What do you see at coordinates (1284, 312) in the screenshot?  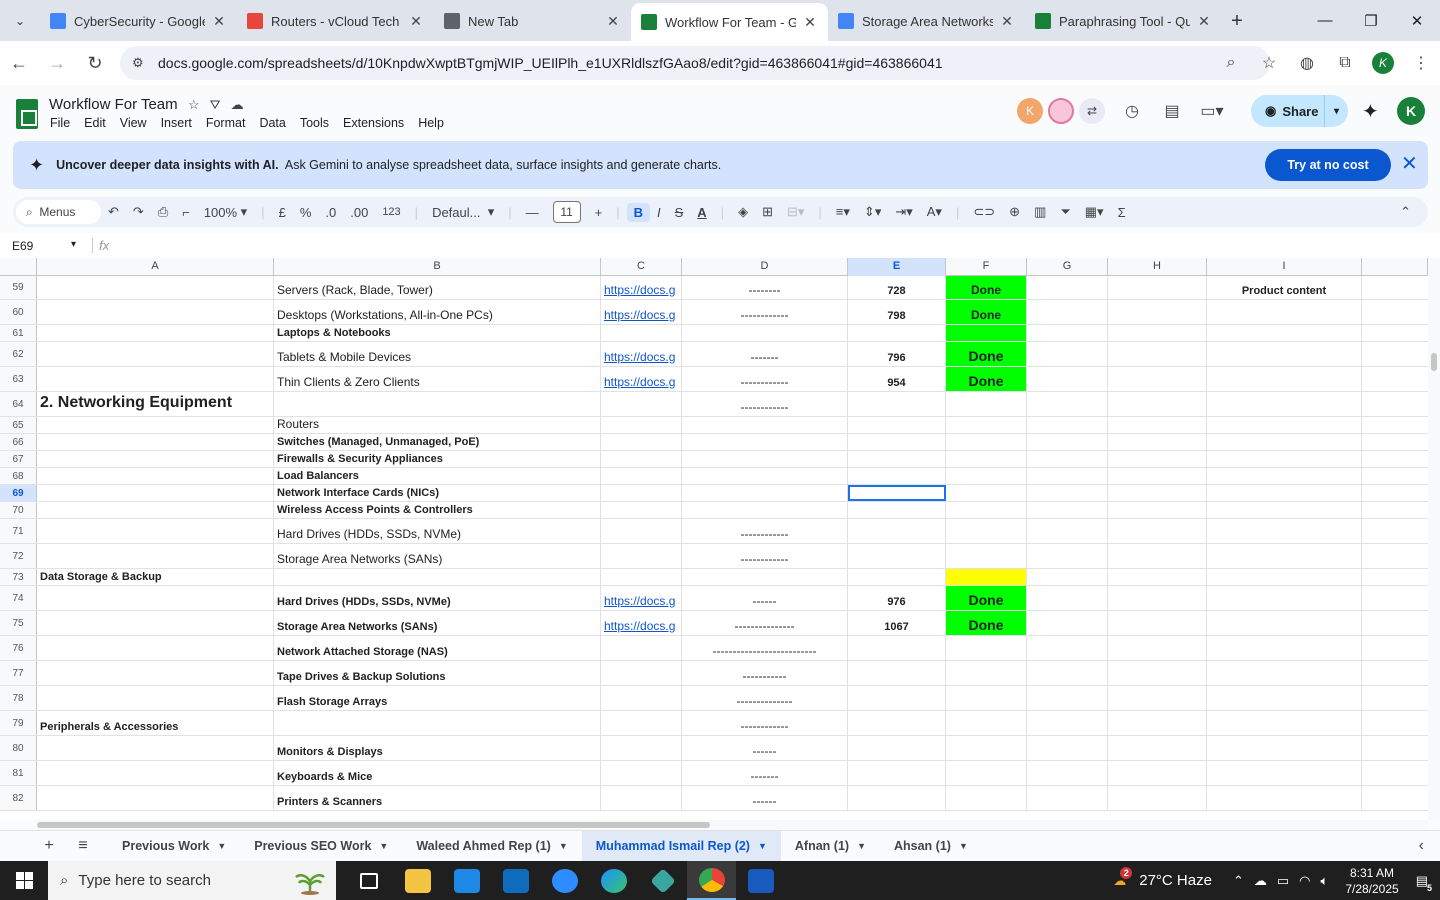 I see `cell-i60` at bounding box center [1284, 312].